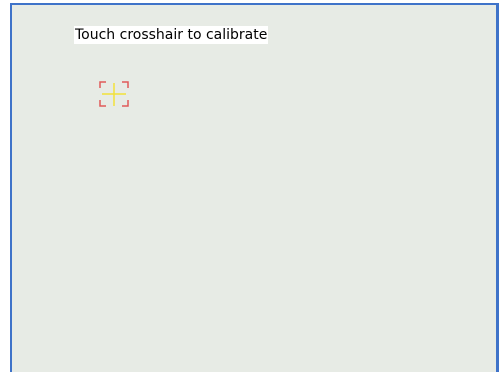 Image resolution: width=504 pixels, height=372 pixels. I want to click on crosshair-icon, so click(114, 94).